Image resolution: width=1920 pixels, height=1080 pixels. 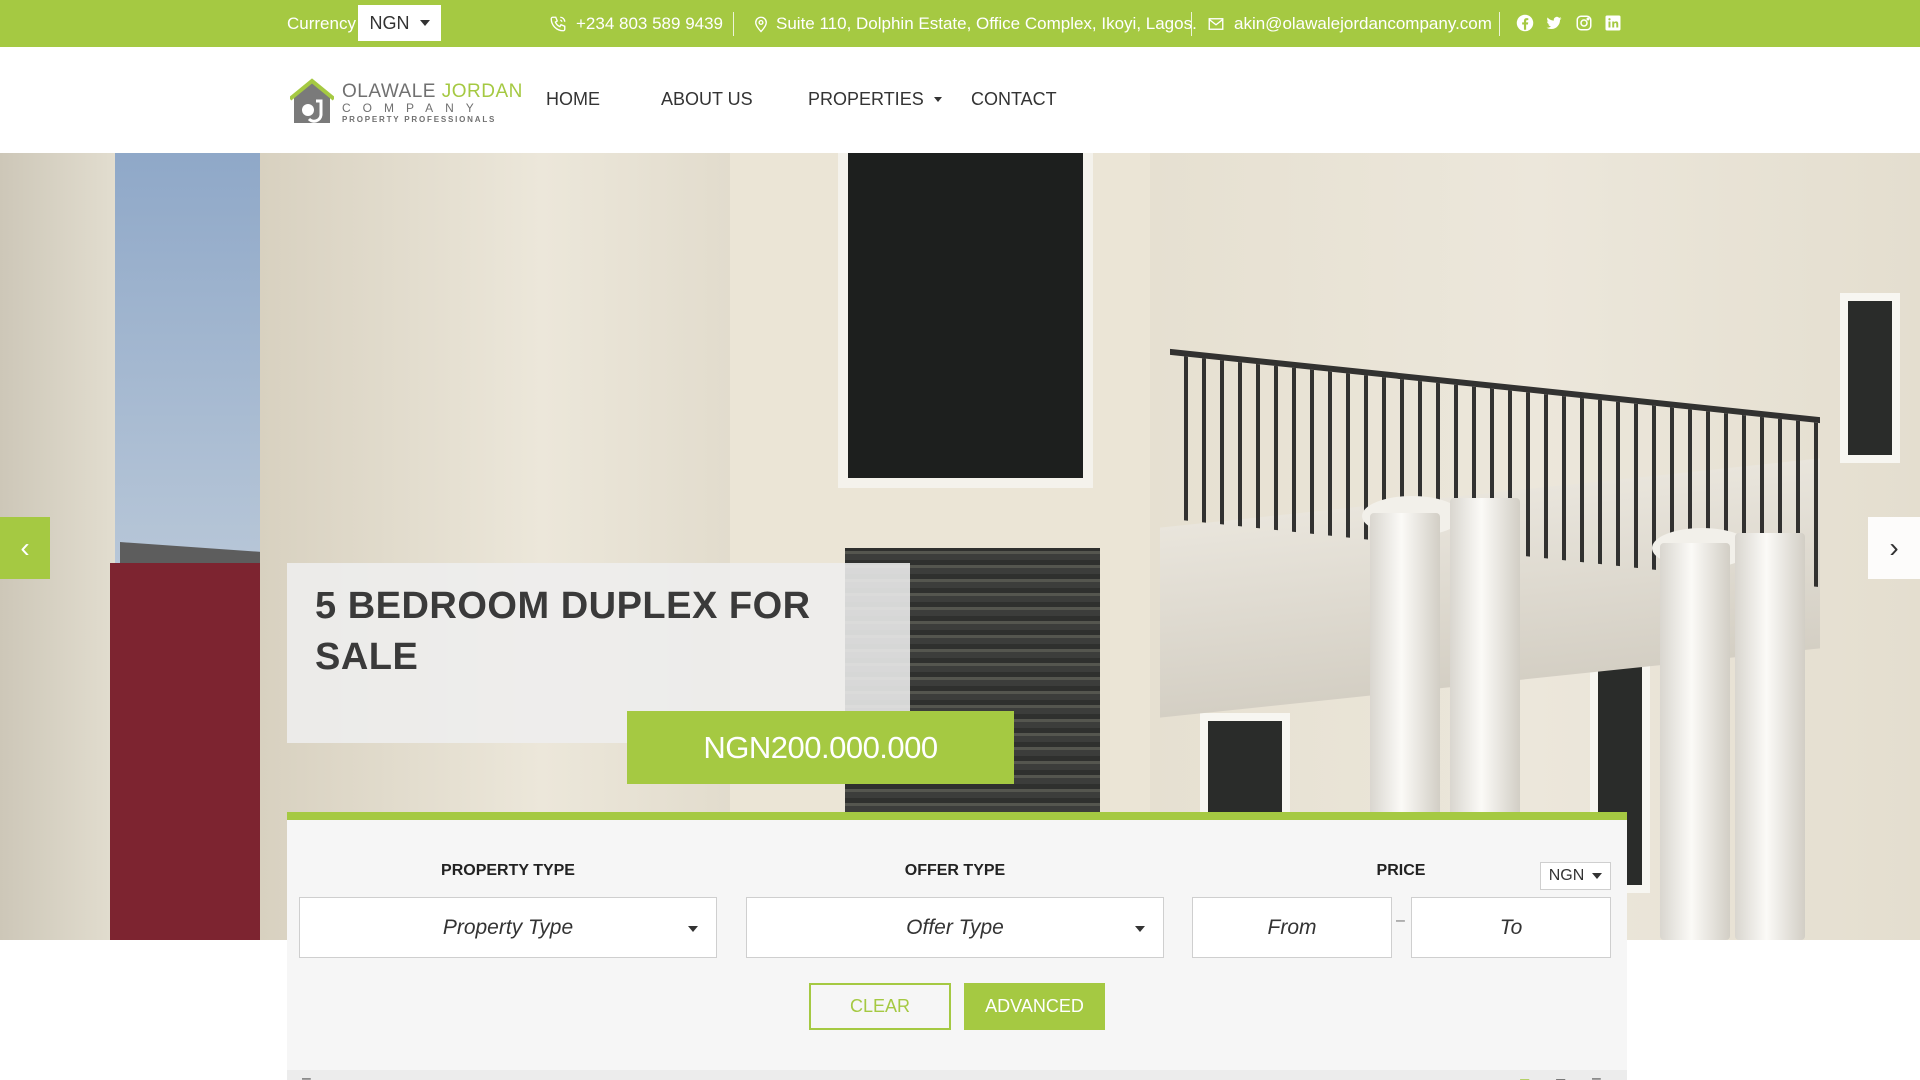 I want to click on chevron-left-icon: ‹, so click(x=25, y=547).